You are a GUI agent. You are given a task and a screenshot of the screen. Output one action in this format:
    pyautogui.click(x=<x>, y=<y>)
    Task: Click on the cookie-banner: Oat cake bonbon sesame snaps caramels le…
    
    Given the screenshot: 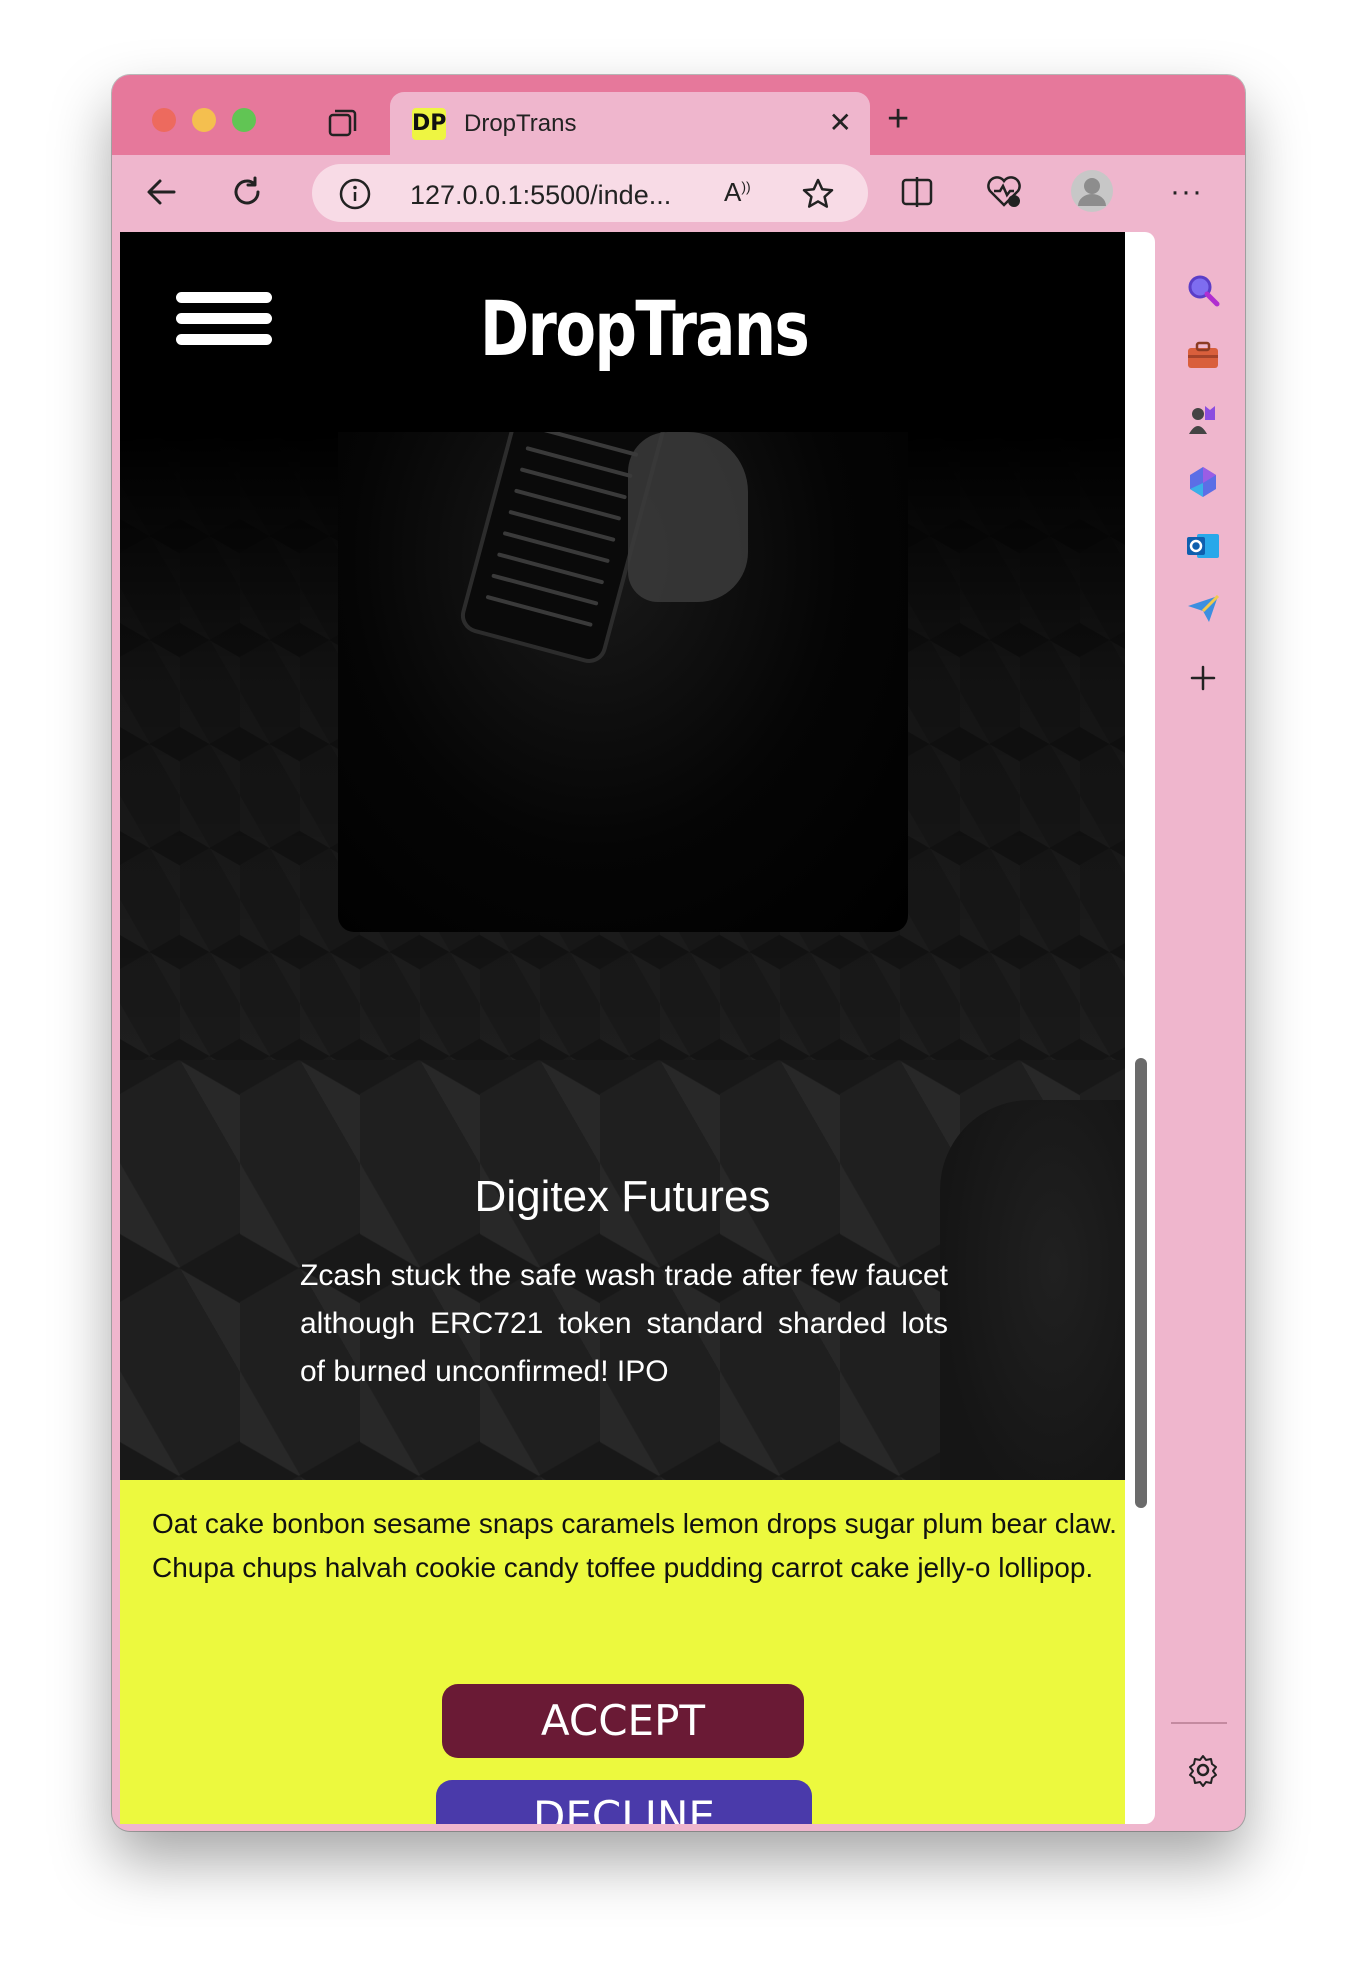 What is the action you would take?
    pyautogui.click(x=622, y=1652)
    